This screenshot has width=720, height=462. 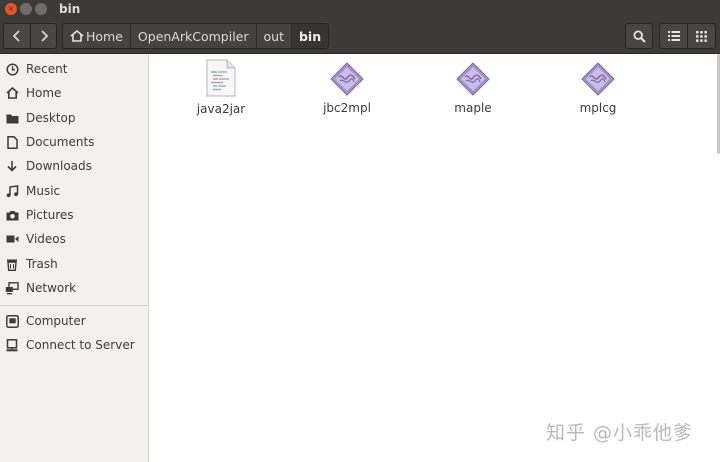 What do you see at coordinates (12, 118) in the screenshot?
I see `folder-icon` at bounding box center [12, 118].